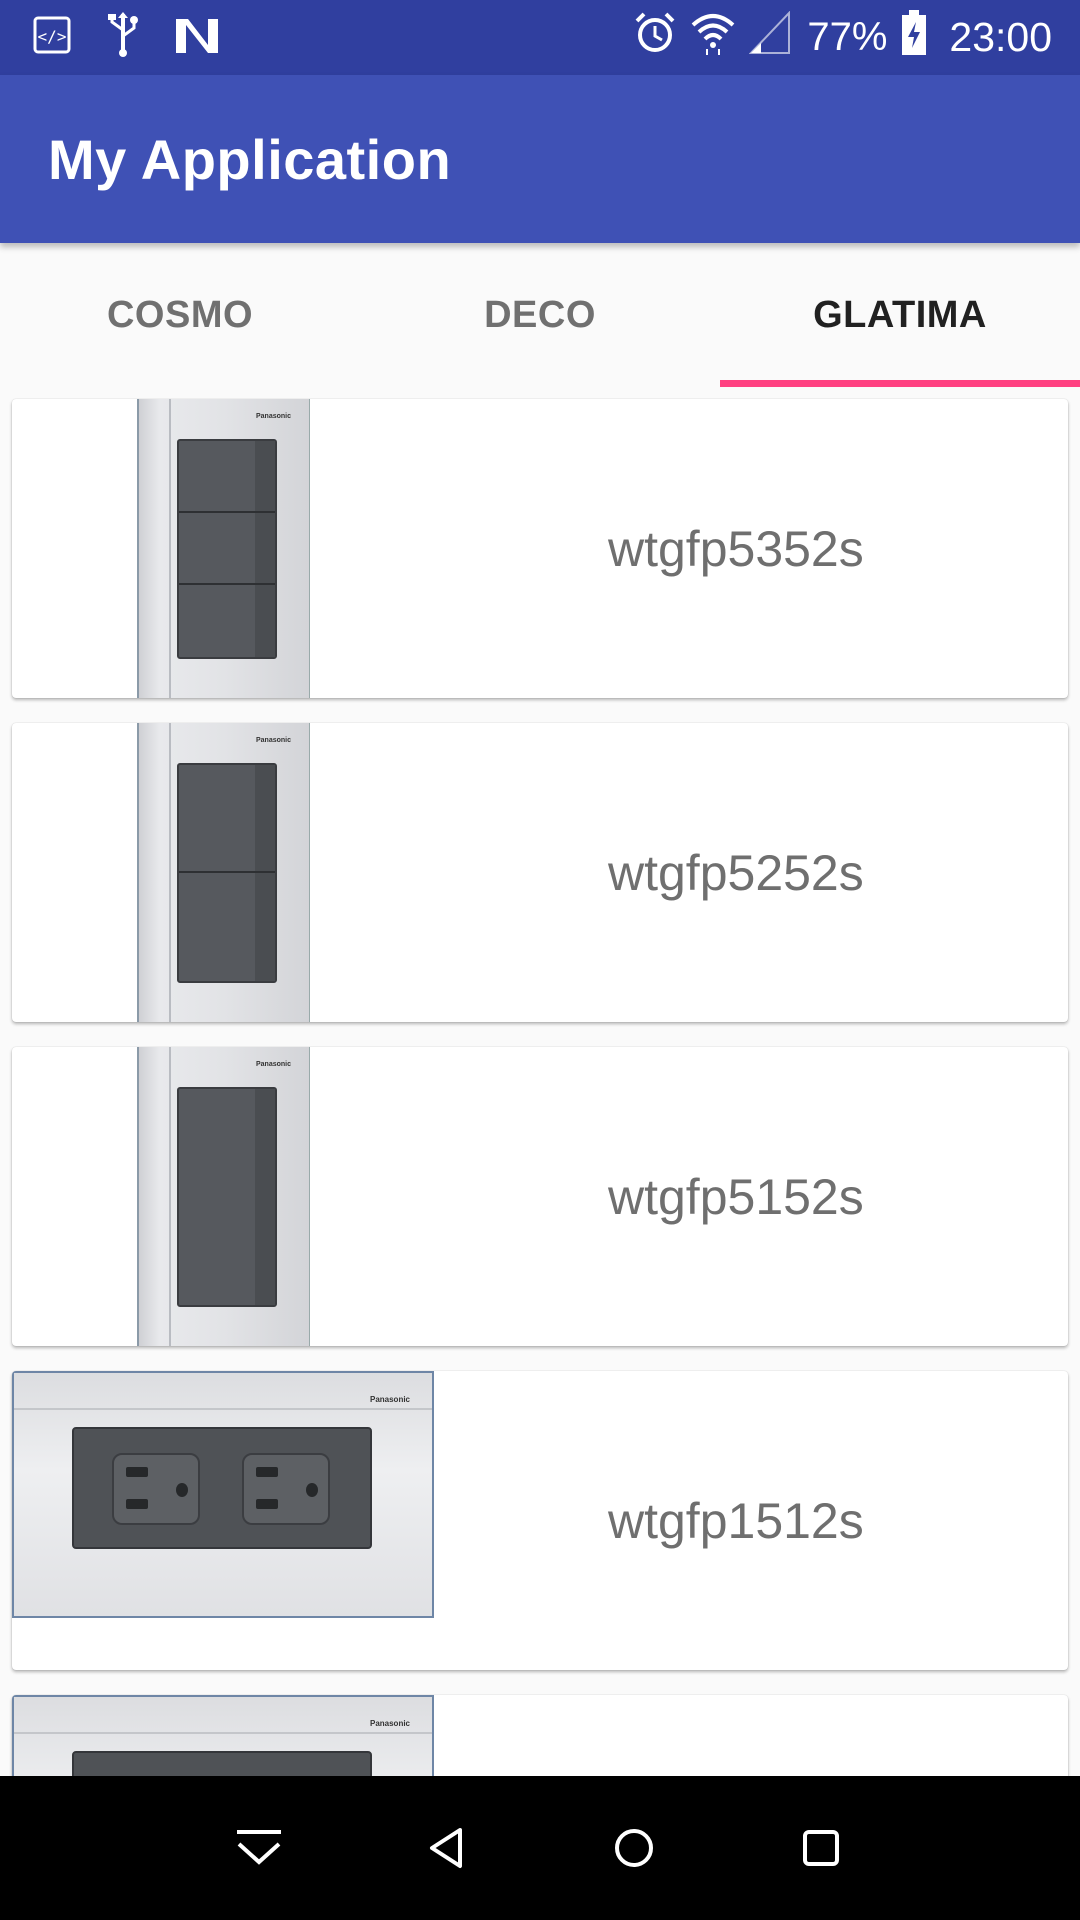  What do you see at coordinates (540, 159) in the screenshot?
I see `app-bar: My Application` at bounding box center [540, 159].